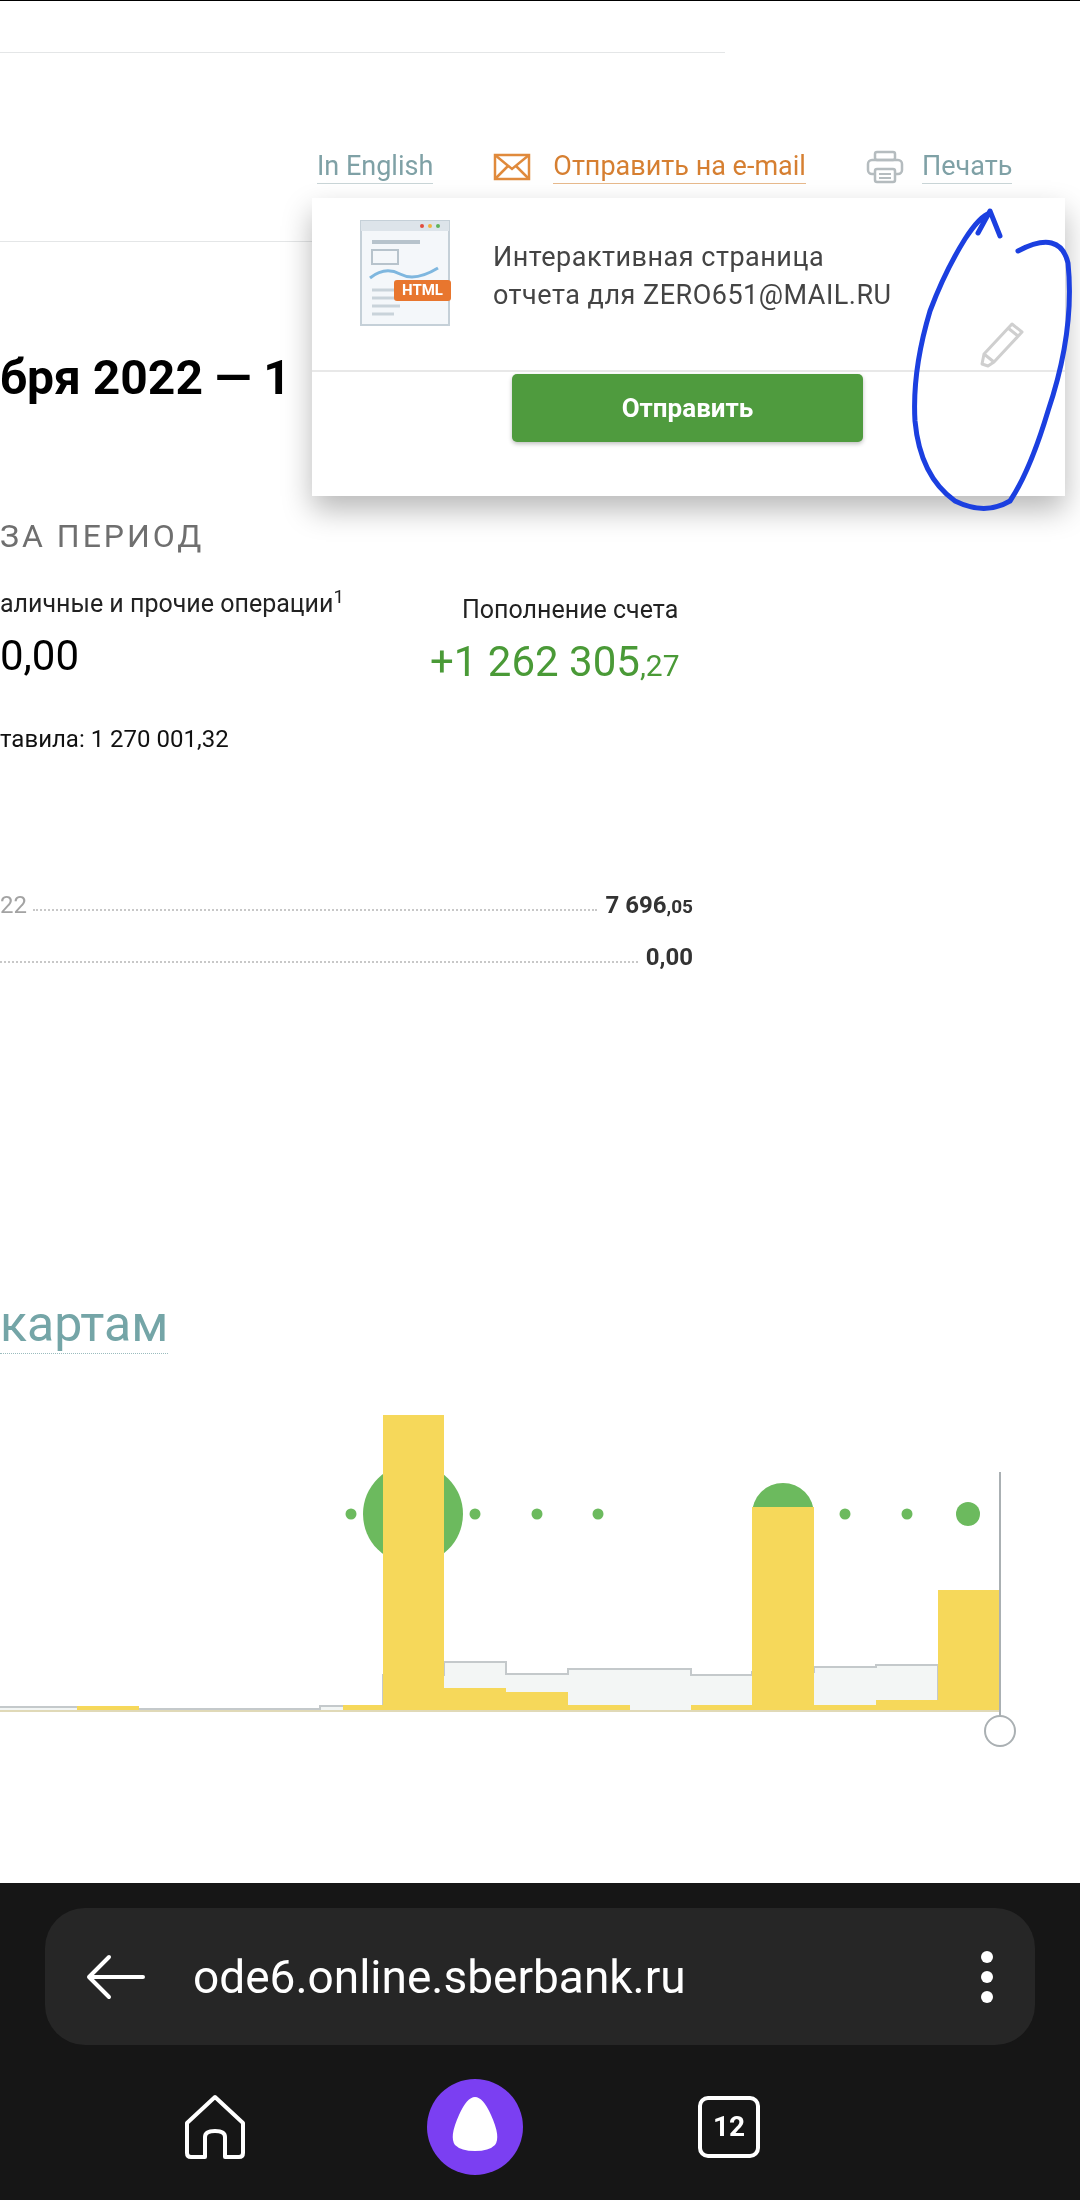 Image resolution: width=1080 pixels, height=2200 pixels. I want to click on url-text: ode6.online.sberbank.ru, so click(439, 1976).